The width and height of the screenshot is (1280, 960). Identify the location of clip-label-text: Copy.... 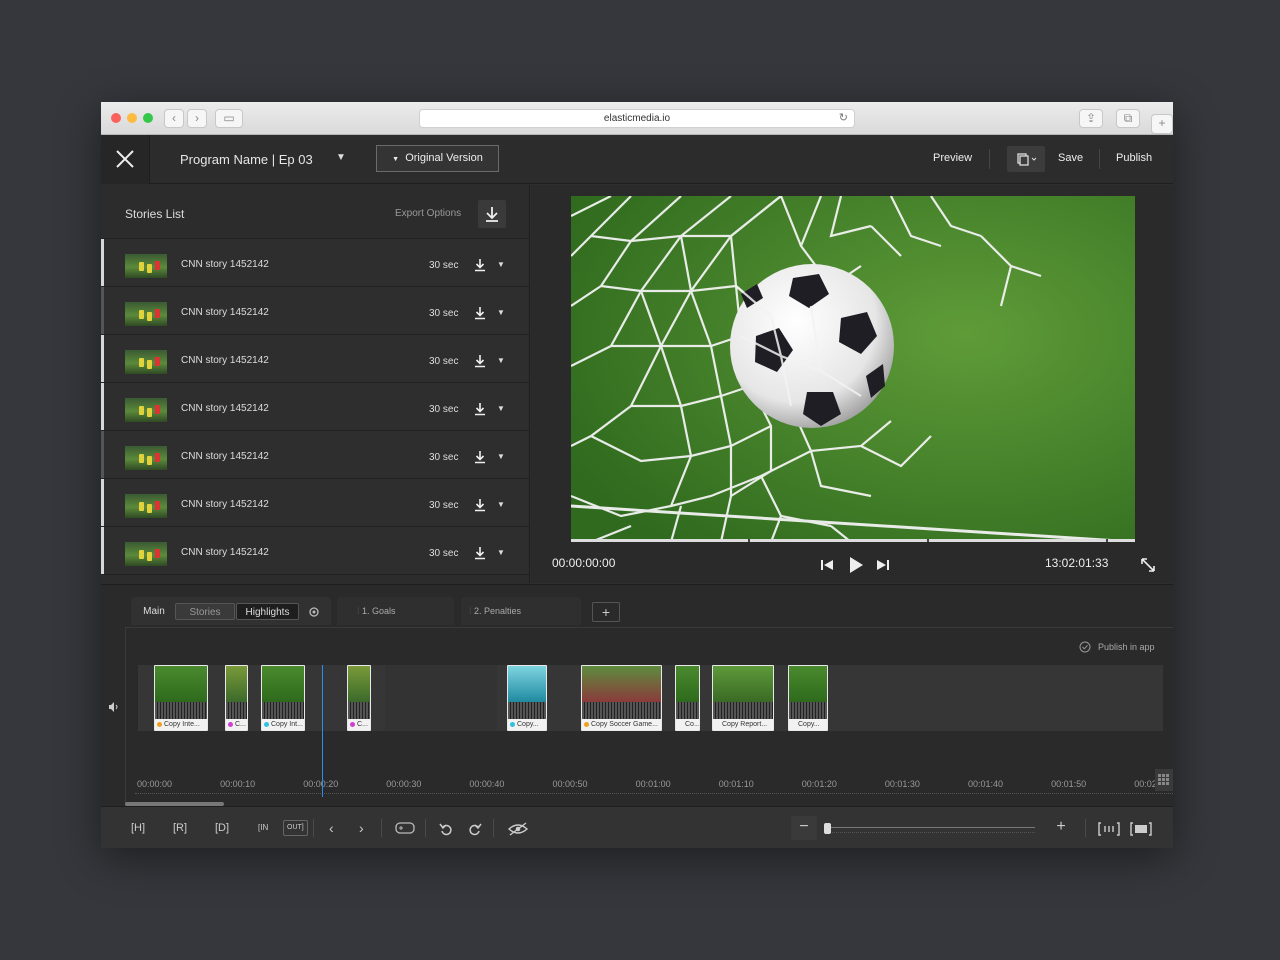
(528, 724).